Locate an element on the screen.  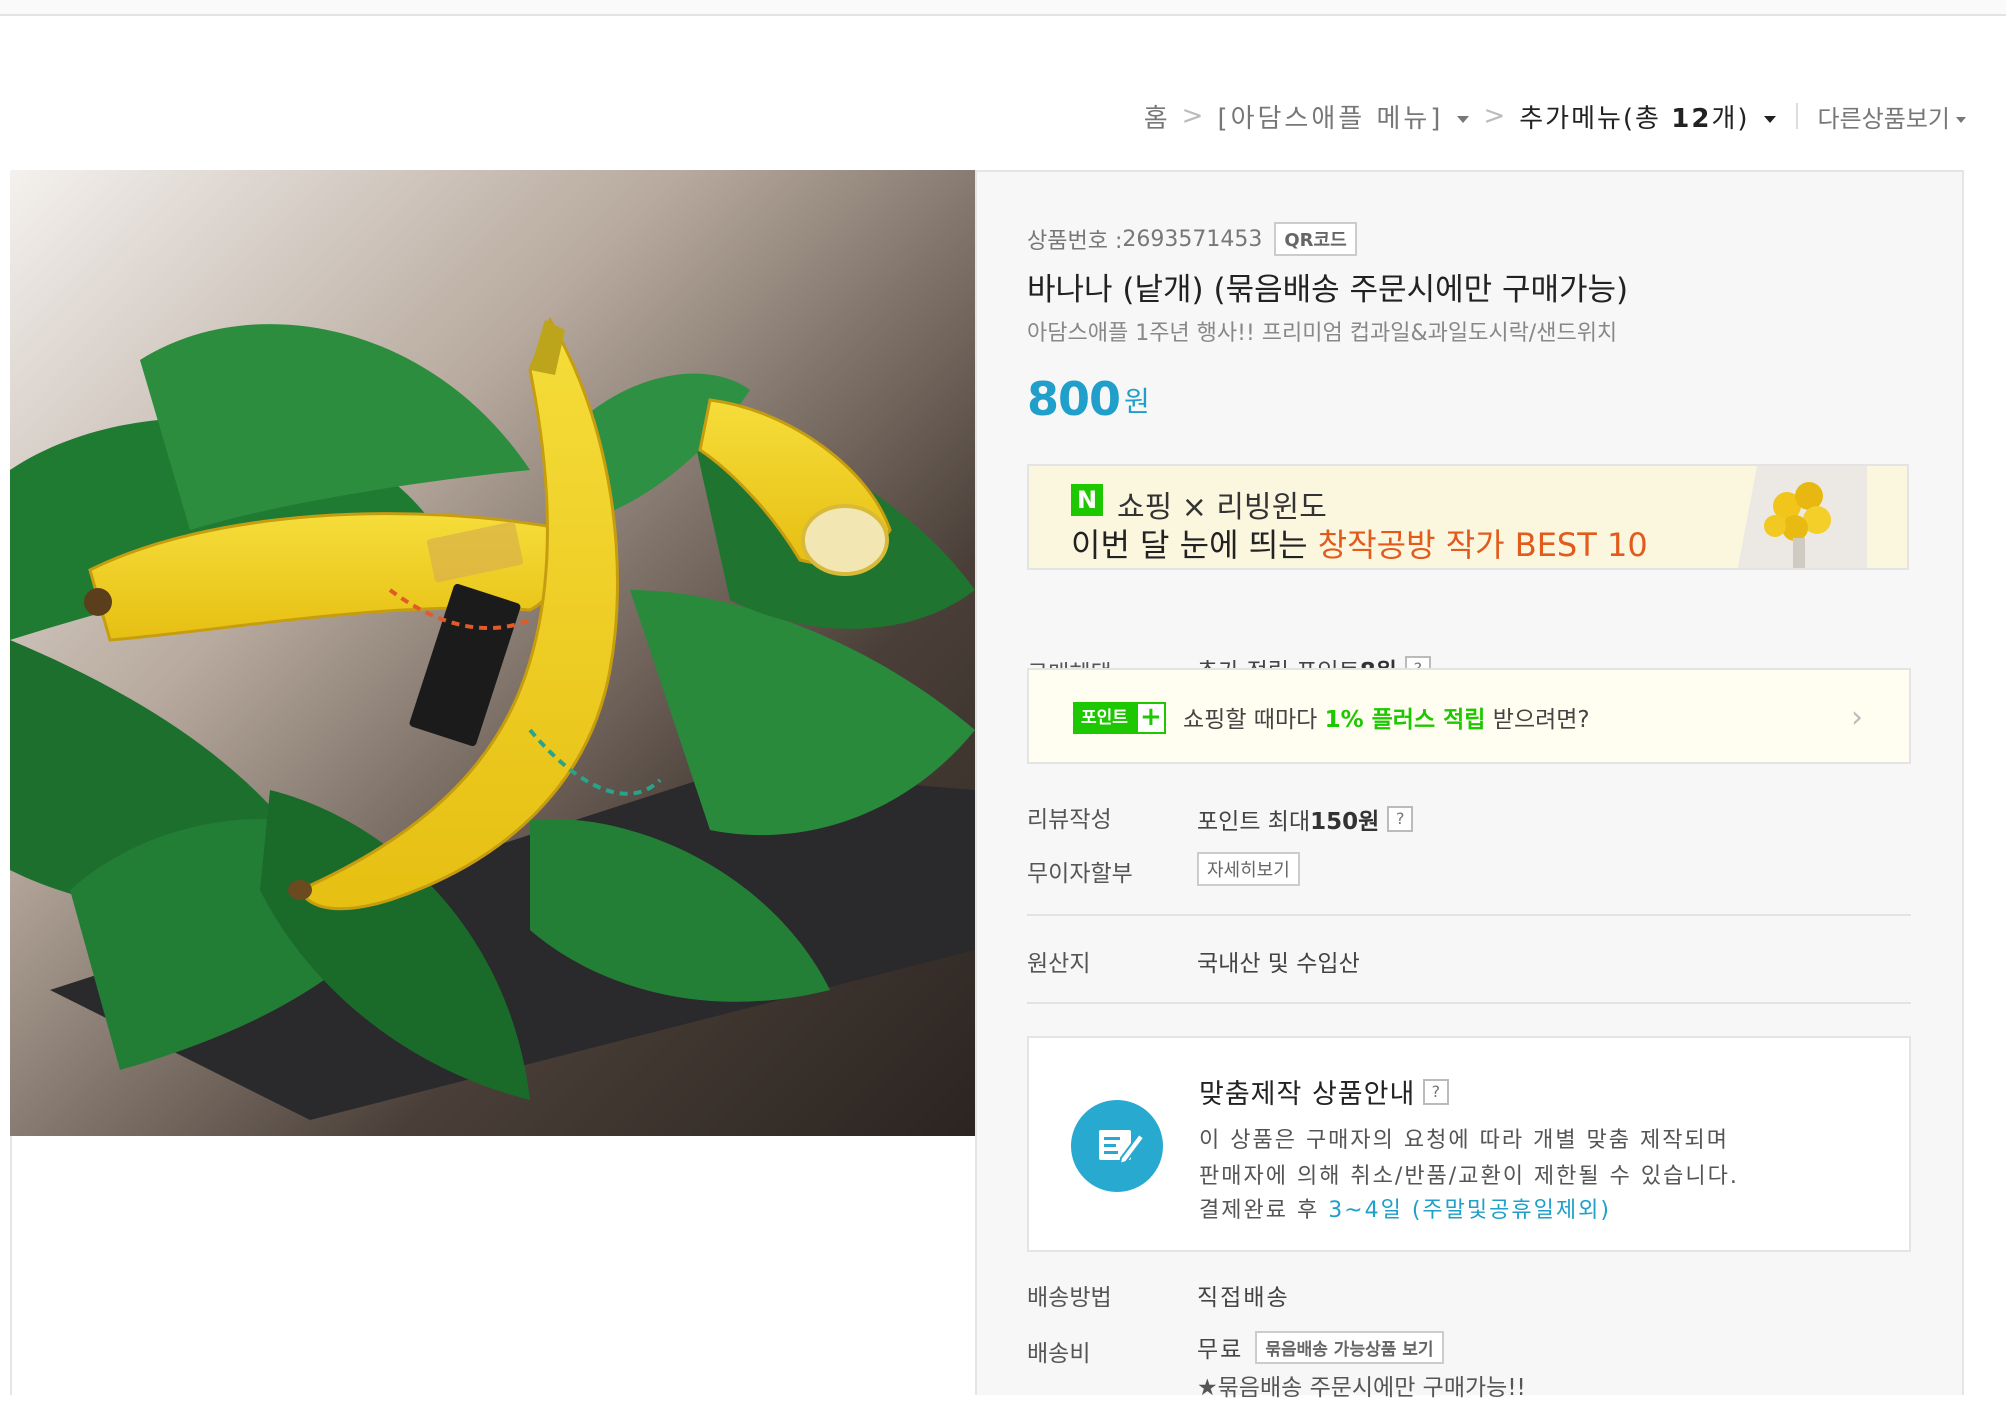
review-value: 포인트 최대 150원 ? is located at coordinates (1305, 819).